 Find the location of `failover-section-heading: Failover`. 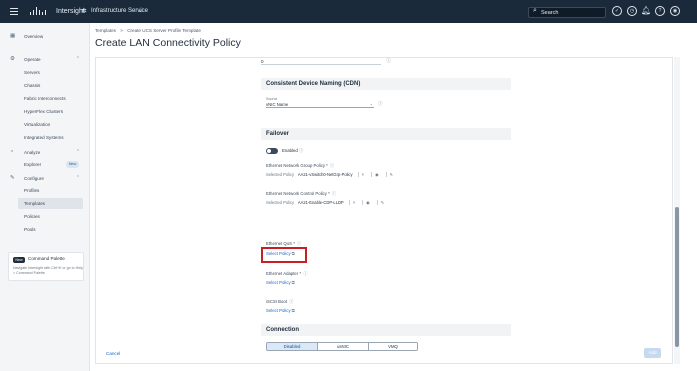

failover-section-heading: Failover is located at coordinates (386, 134).